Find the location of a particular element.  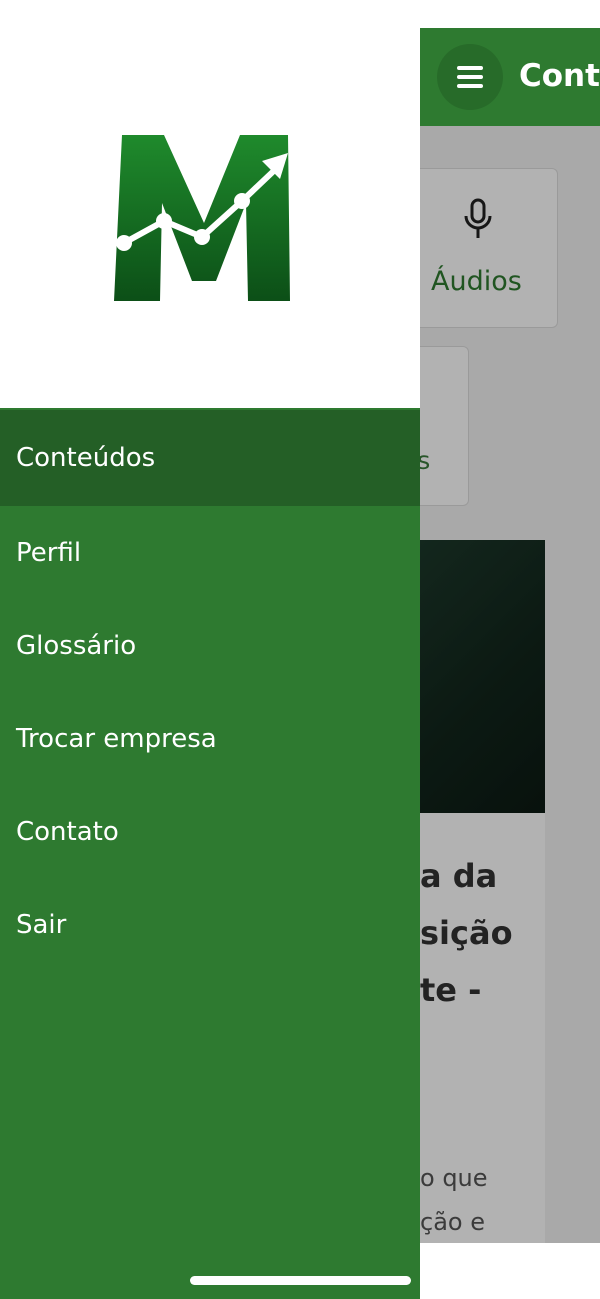

menu-item-glossario: Glossário is located at coordinates (210, 645).